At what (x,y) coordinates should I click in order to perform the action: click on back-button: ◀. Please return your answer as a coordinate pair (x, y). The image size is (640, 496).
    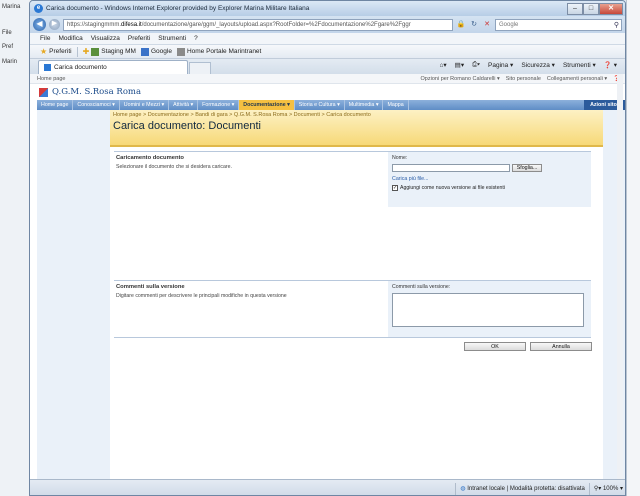
    Looking at the image, I should click on (39, 24).